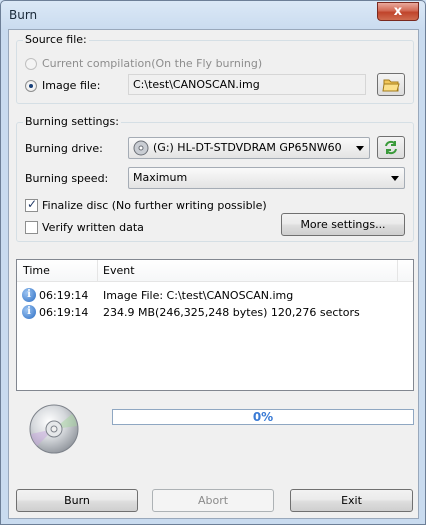  Describe the element at coordinates (67, 178) in the screenshot. I see `burning-speed-label: Burning speed:` at that location.